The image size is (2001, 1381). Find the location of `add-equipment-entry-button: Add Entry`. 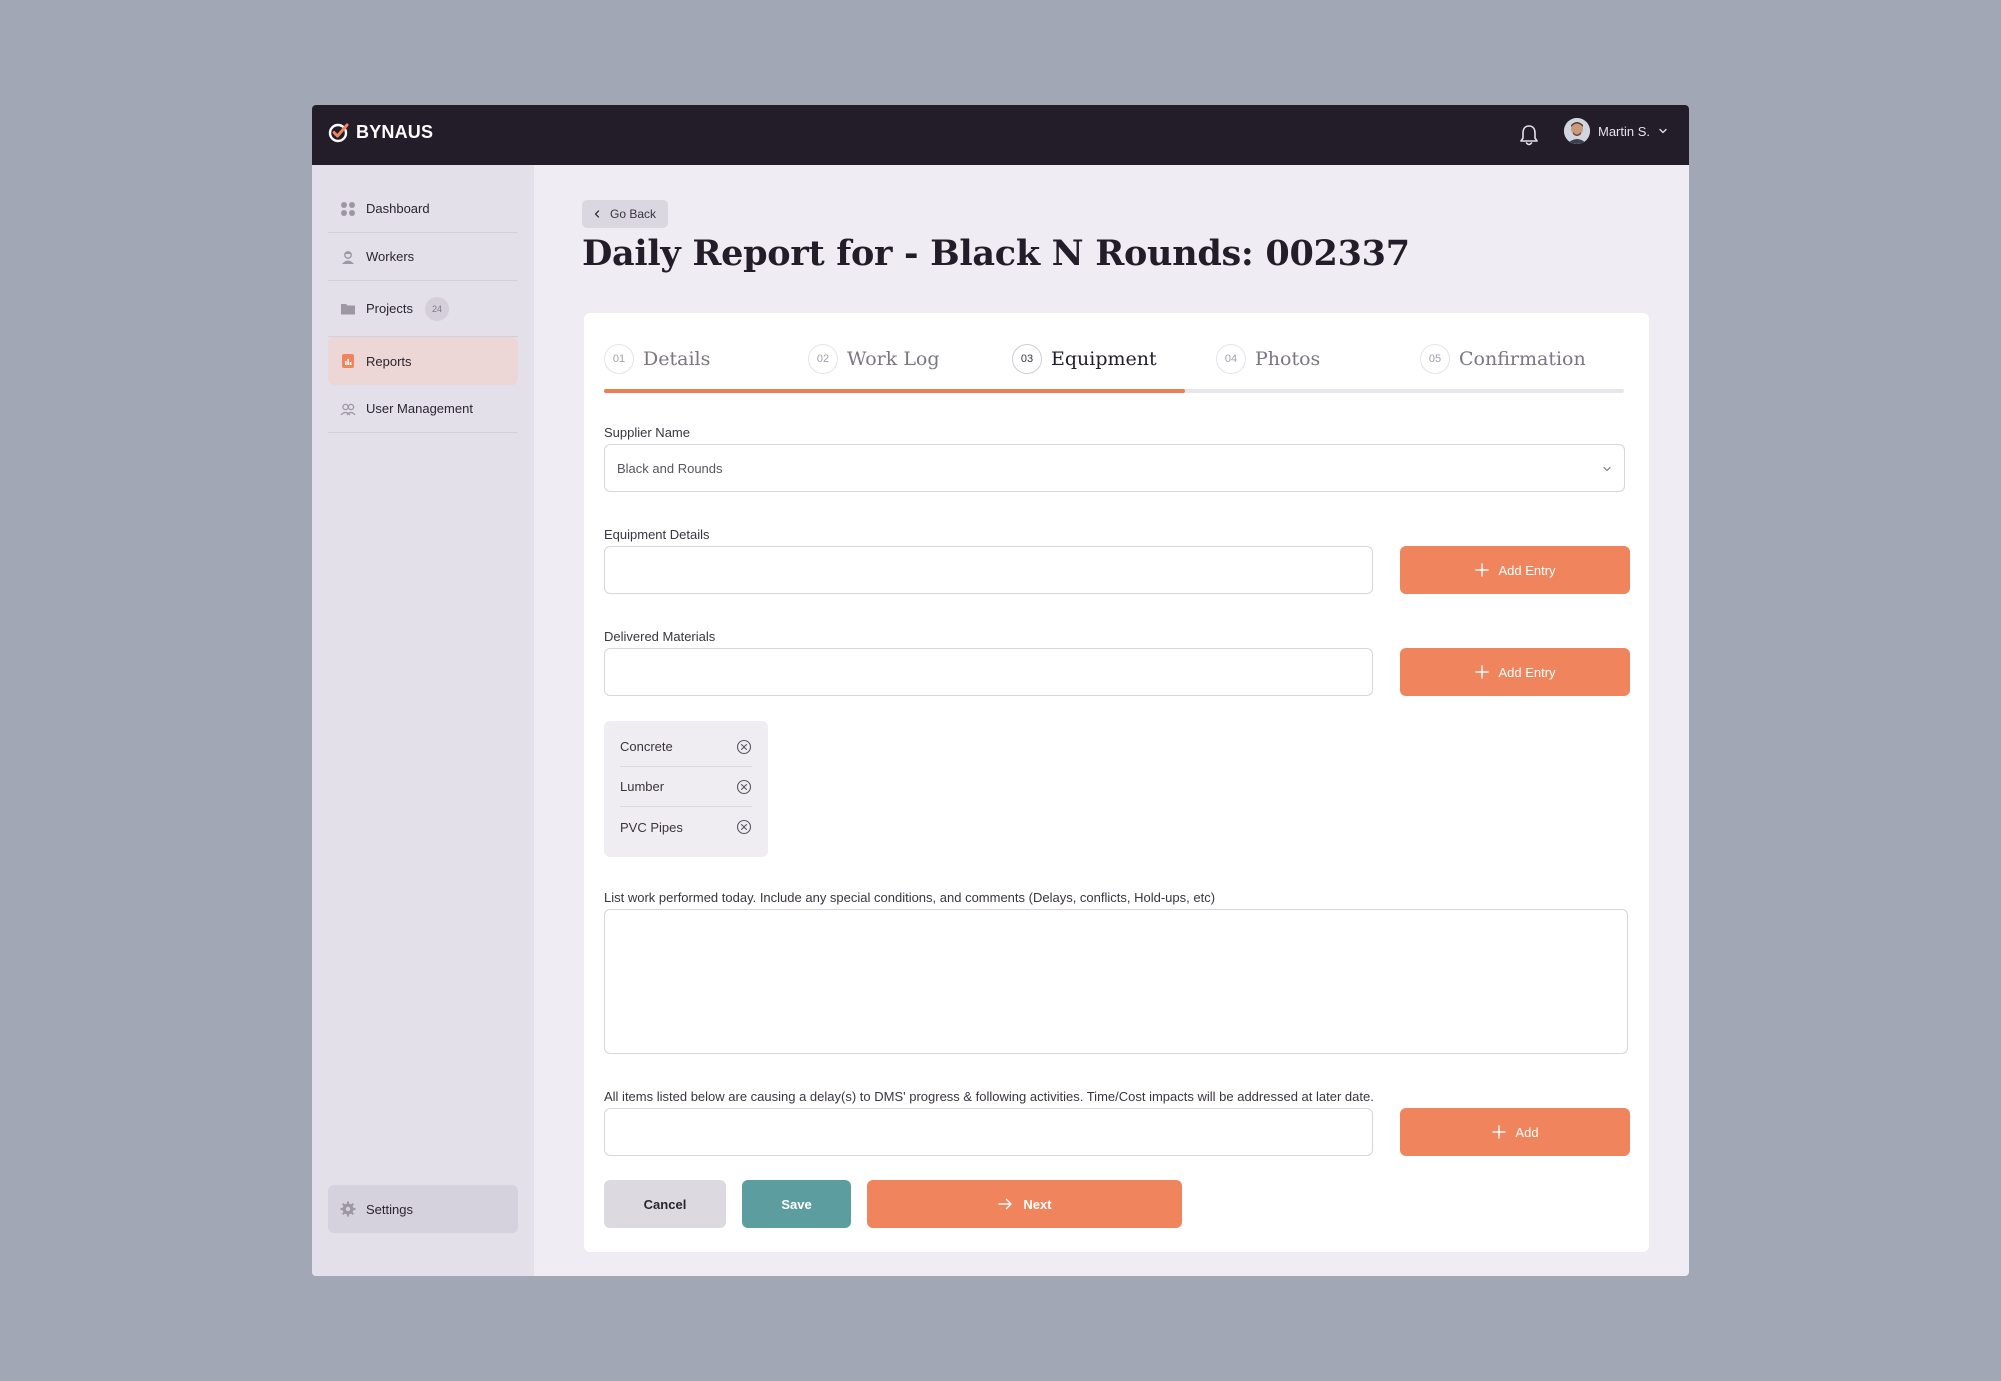

add-equipment-entry-button: Add Entry is located at coordinates (1515, 570).